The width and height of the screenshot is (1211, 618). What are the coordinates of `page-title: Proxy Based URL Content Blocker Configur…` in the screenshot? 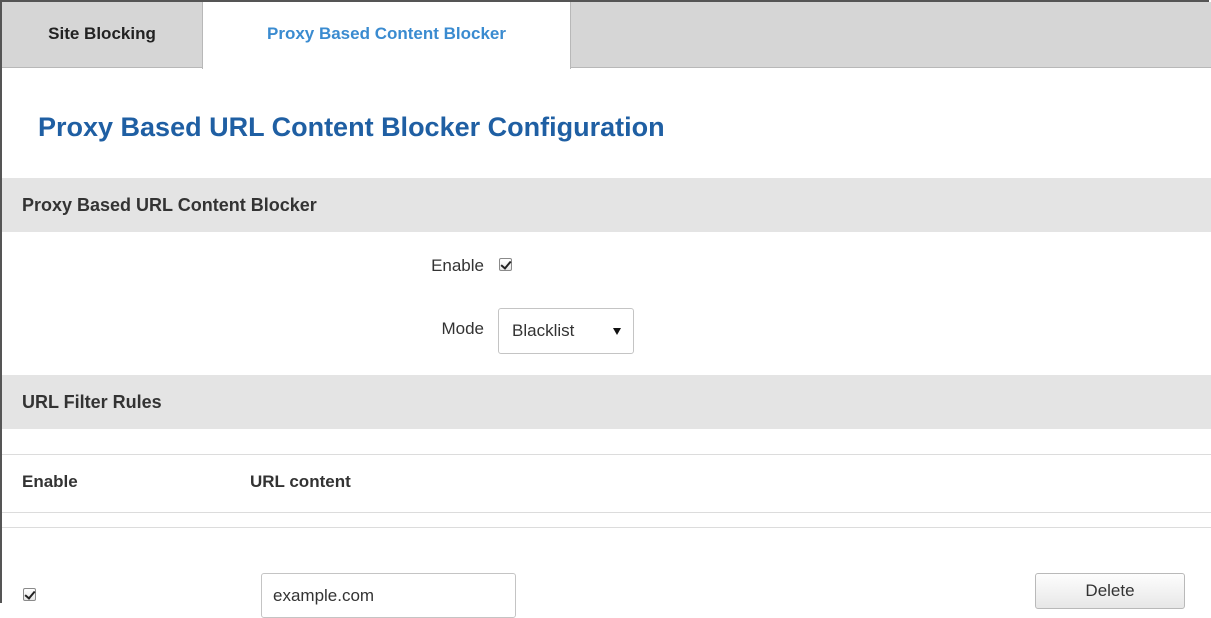 It's located at (351, 127).